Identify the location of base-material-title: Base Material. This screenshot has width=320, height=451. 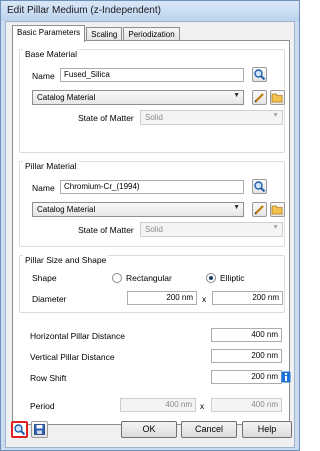
(51, 54).